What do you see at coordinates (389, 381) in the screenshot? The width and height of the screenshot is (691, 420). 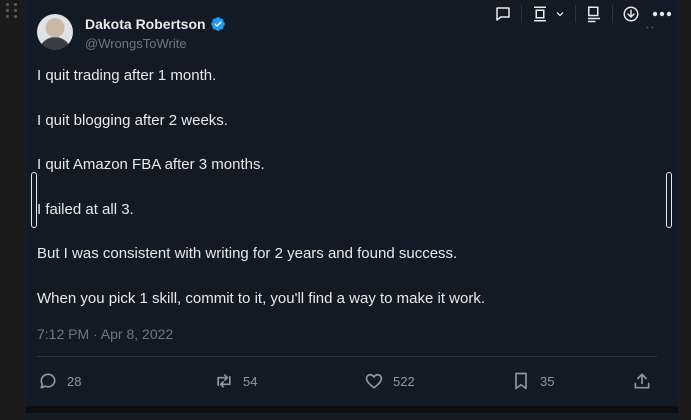 I see `like-button: 522` at bounding box center [389, 381].